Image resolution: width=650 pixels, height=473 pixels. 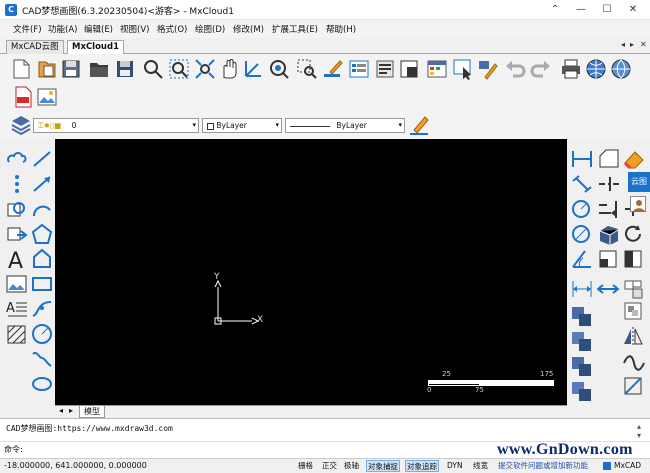 I want to click on undo-icon, so click(x=515, y=69).